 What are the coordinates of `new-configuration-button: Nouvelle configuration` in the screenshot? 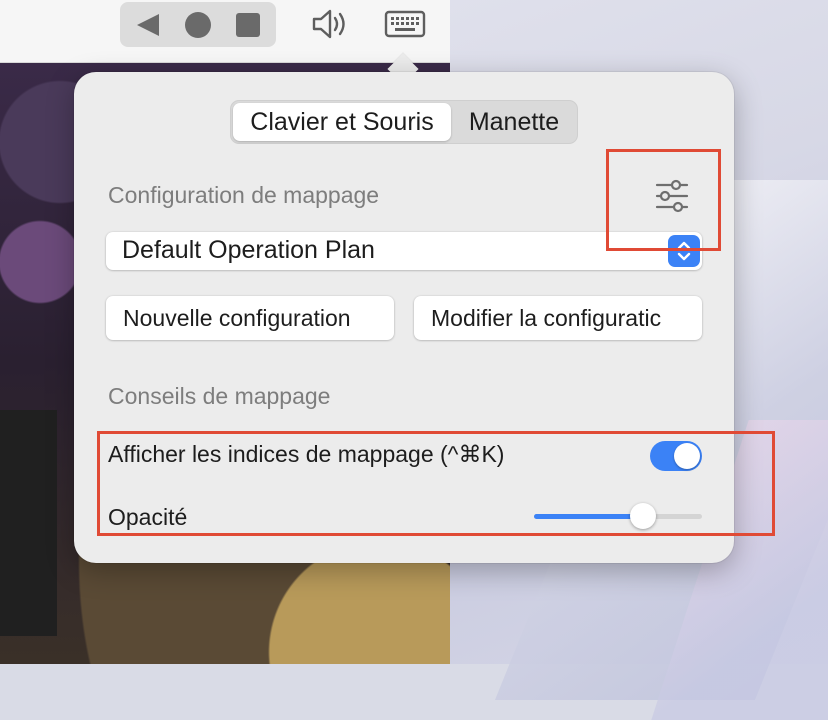 It's located at (250, 318).